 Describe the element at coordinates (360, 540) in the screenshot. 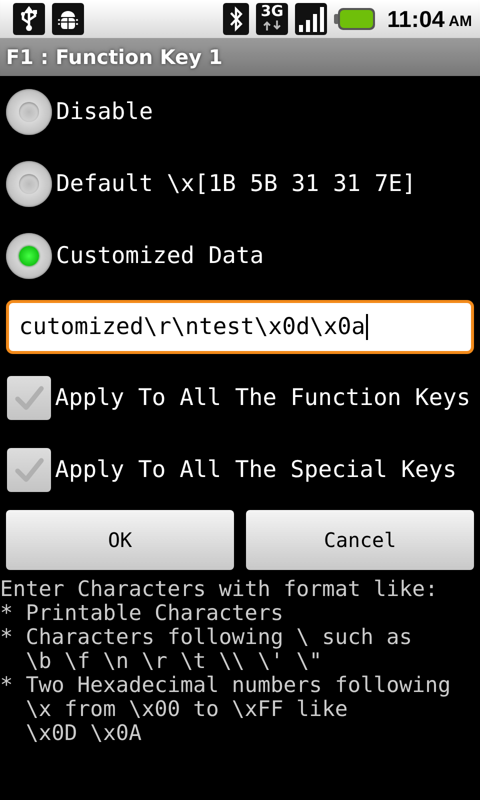

I see `dialog-button: Cancel` at that location.